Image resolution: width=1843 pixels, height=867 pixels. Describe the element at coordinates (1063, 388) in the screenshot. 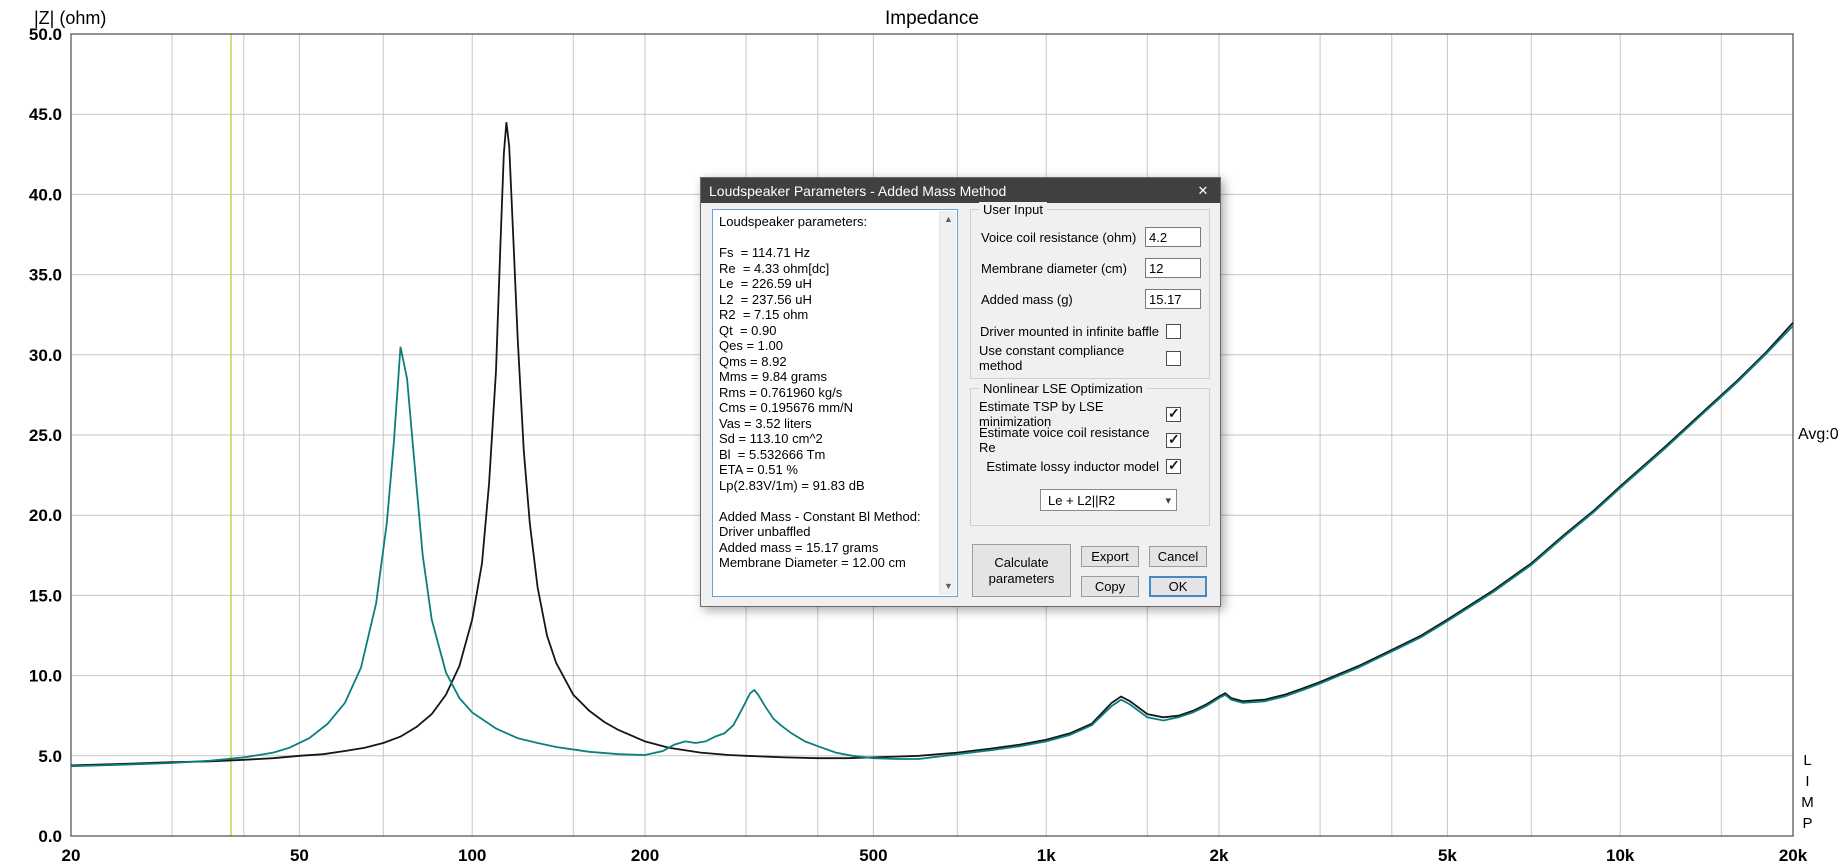

I see `lse-group-label: Nonlinear LSE Optimization` at that location.